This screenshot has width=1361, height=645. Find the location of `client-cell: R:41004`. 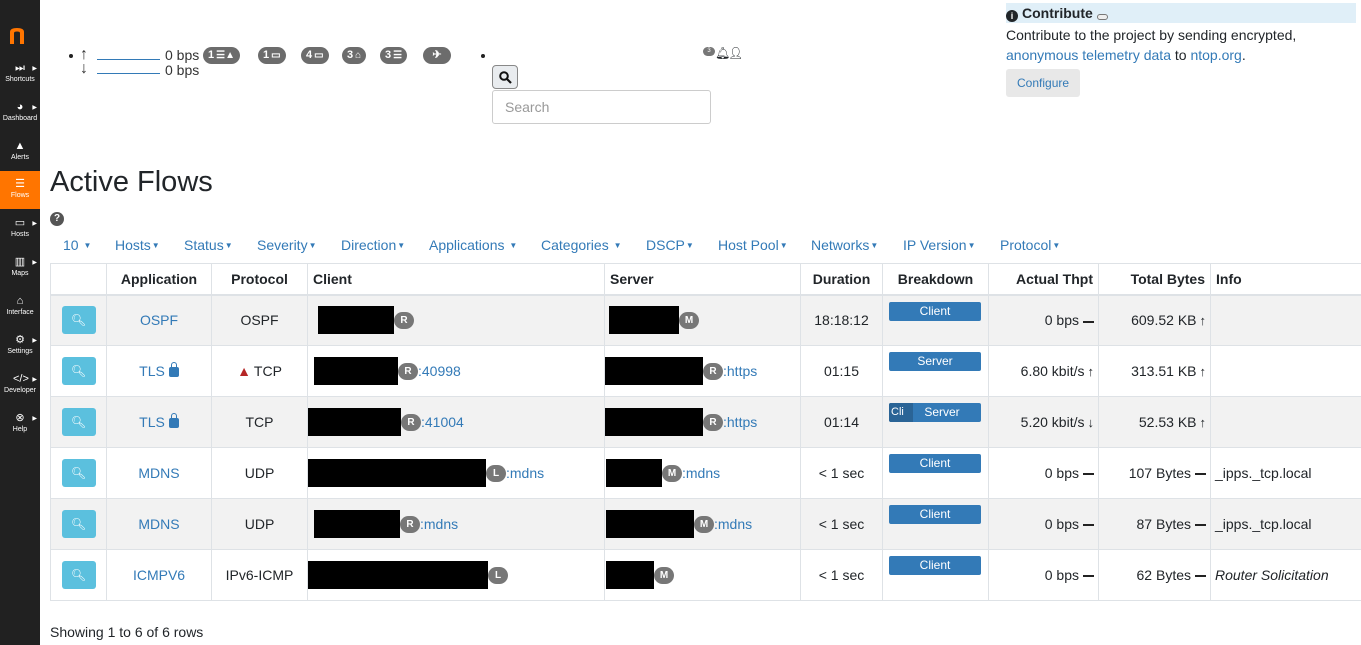

client-cell: R:41004 is located at coordinates (456, 422).